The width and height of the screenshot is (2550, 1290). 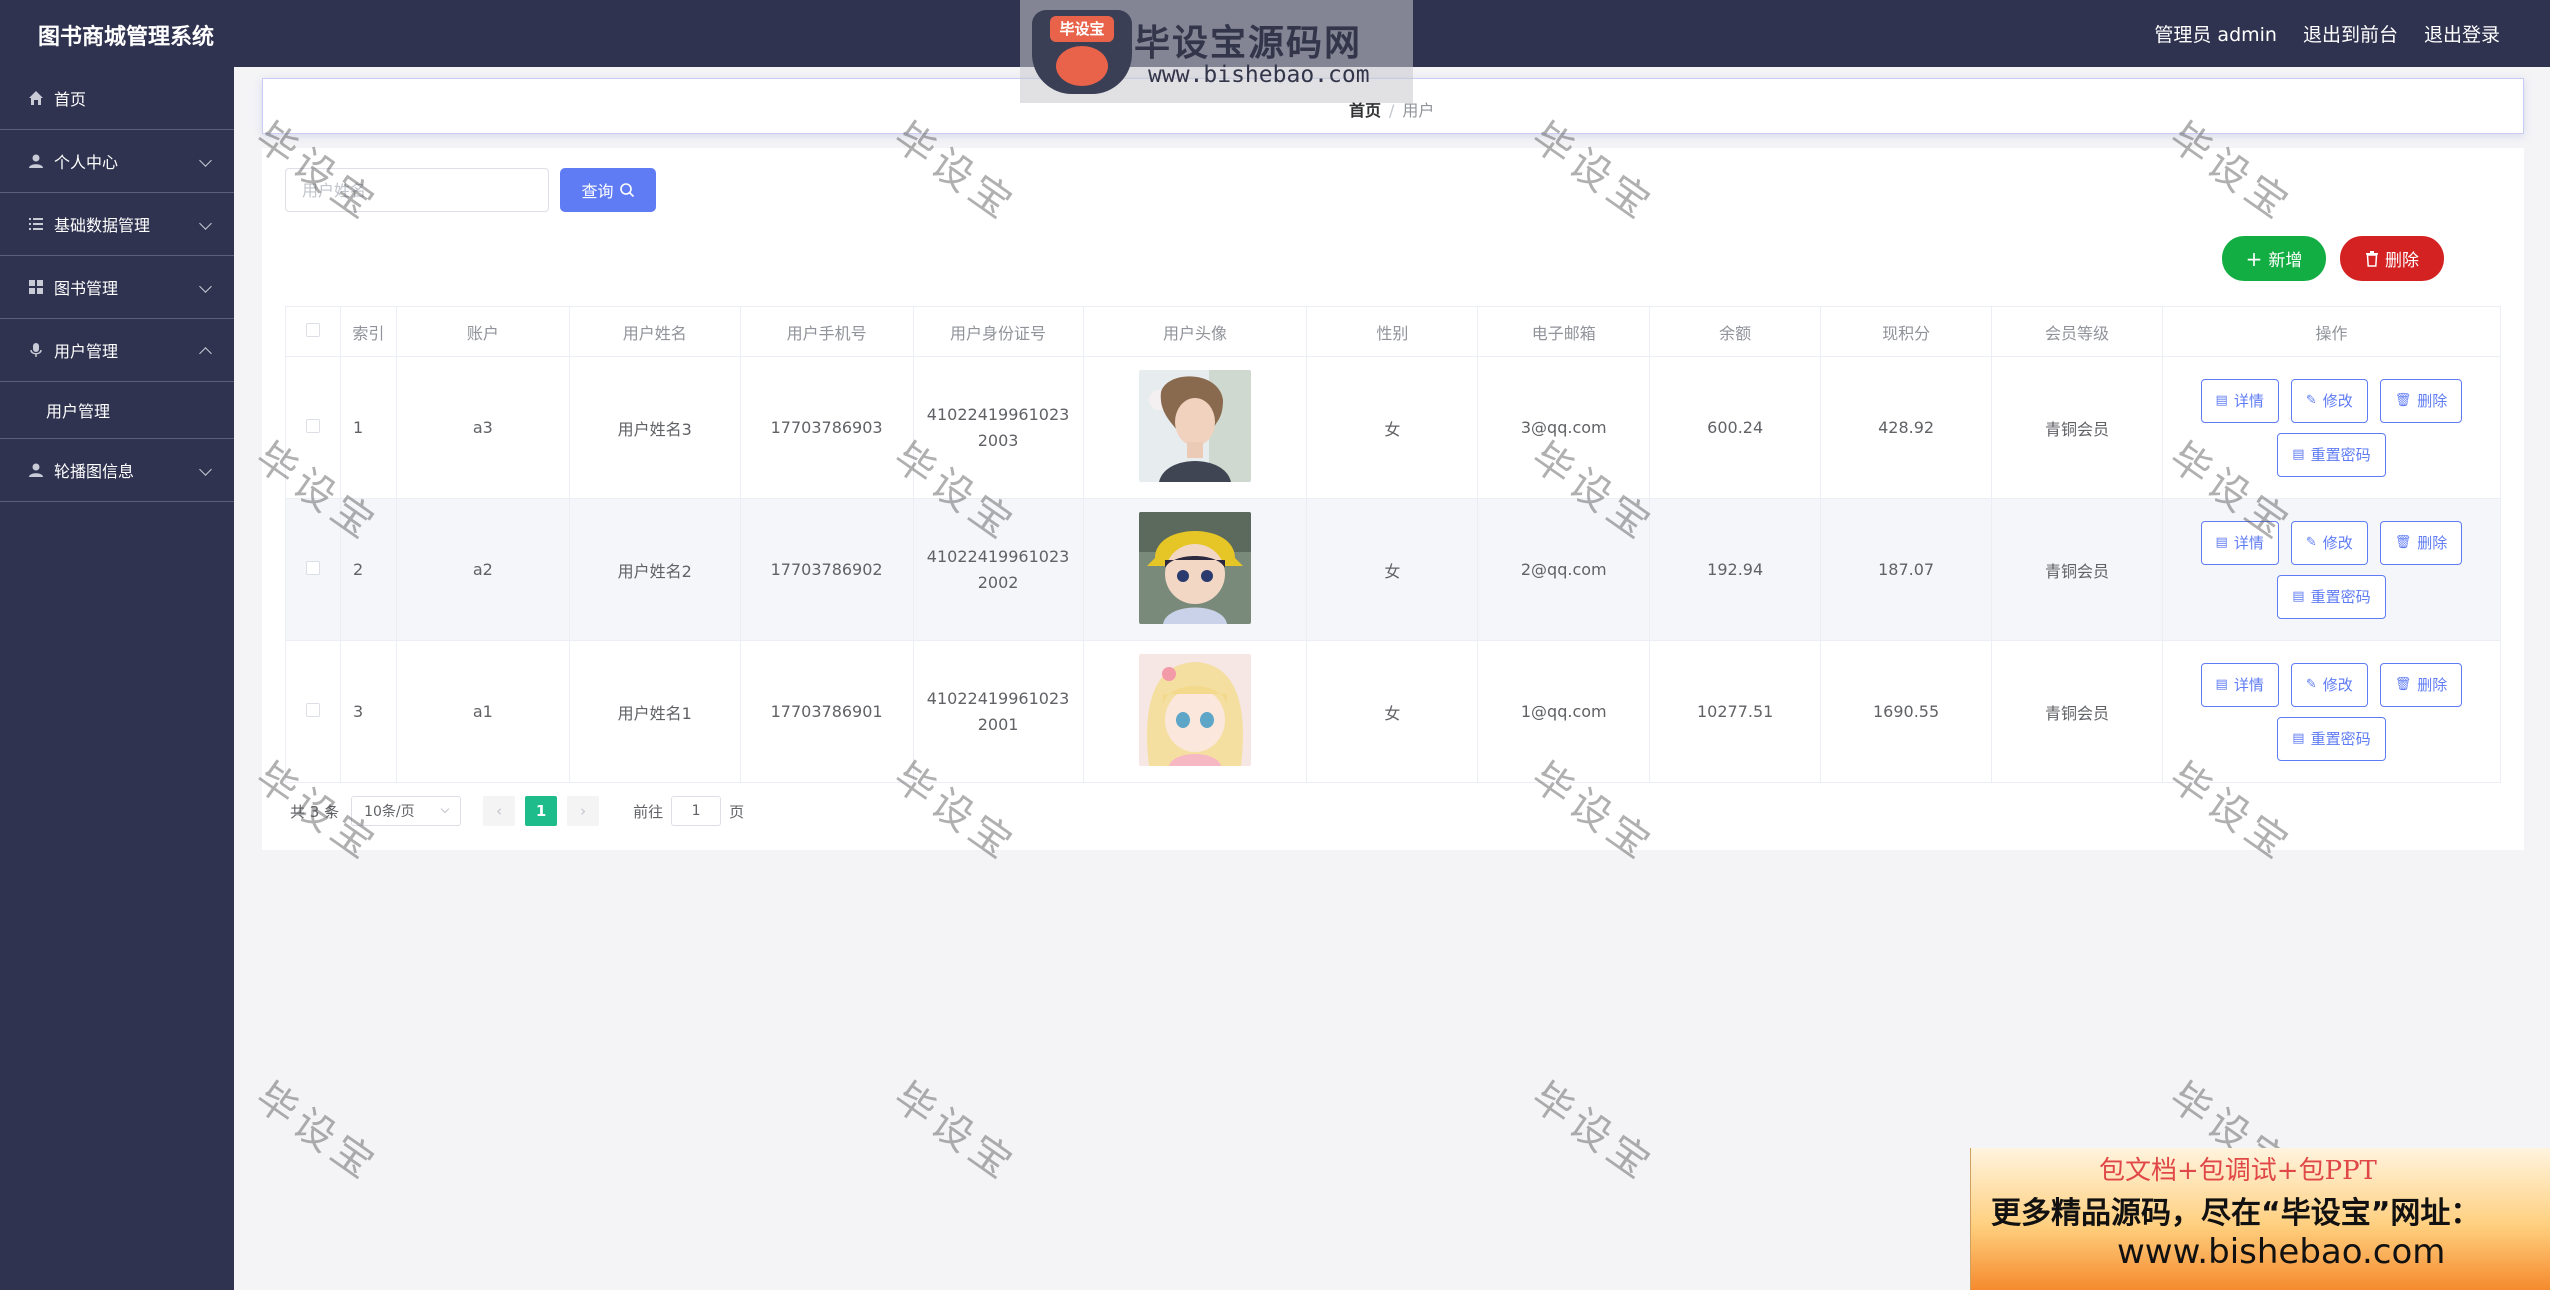 I want to click on cell-id-card: 410224199610232003, so click(x=998, y=427).